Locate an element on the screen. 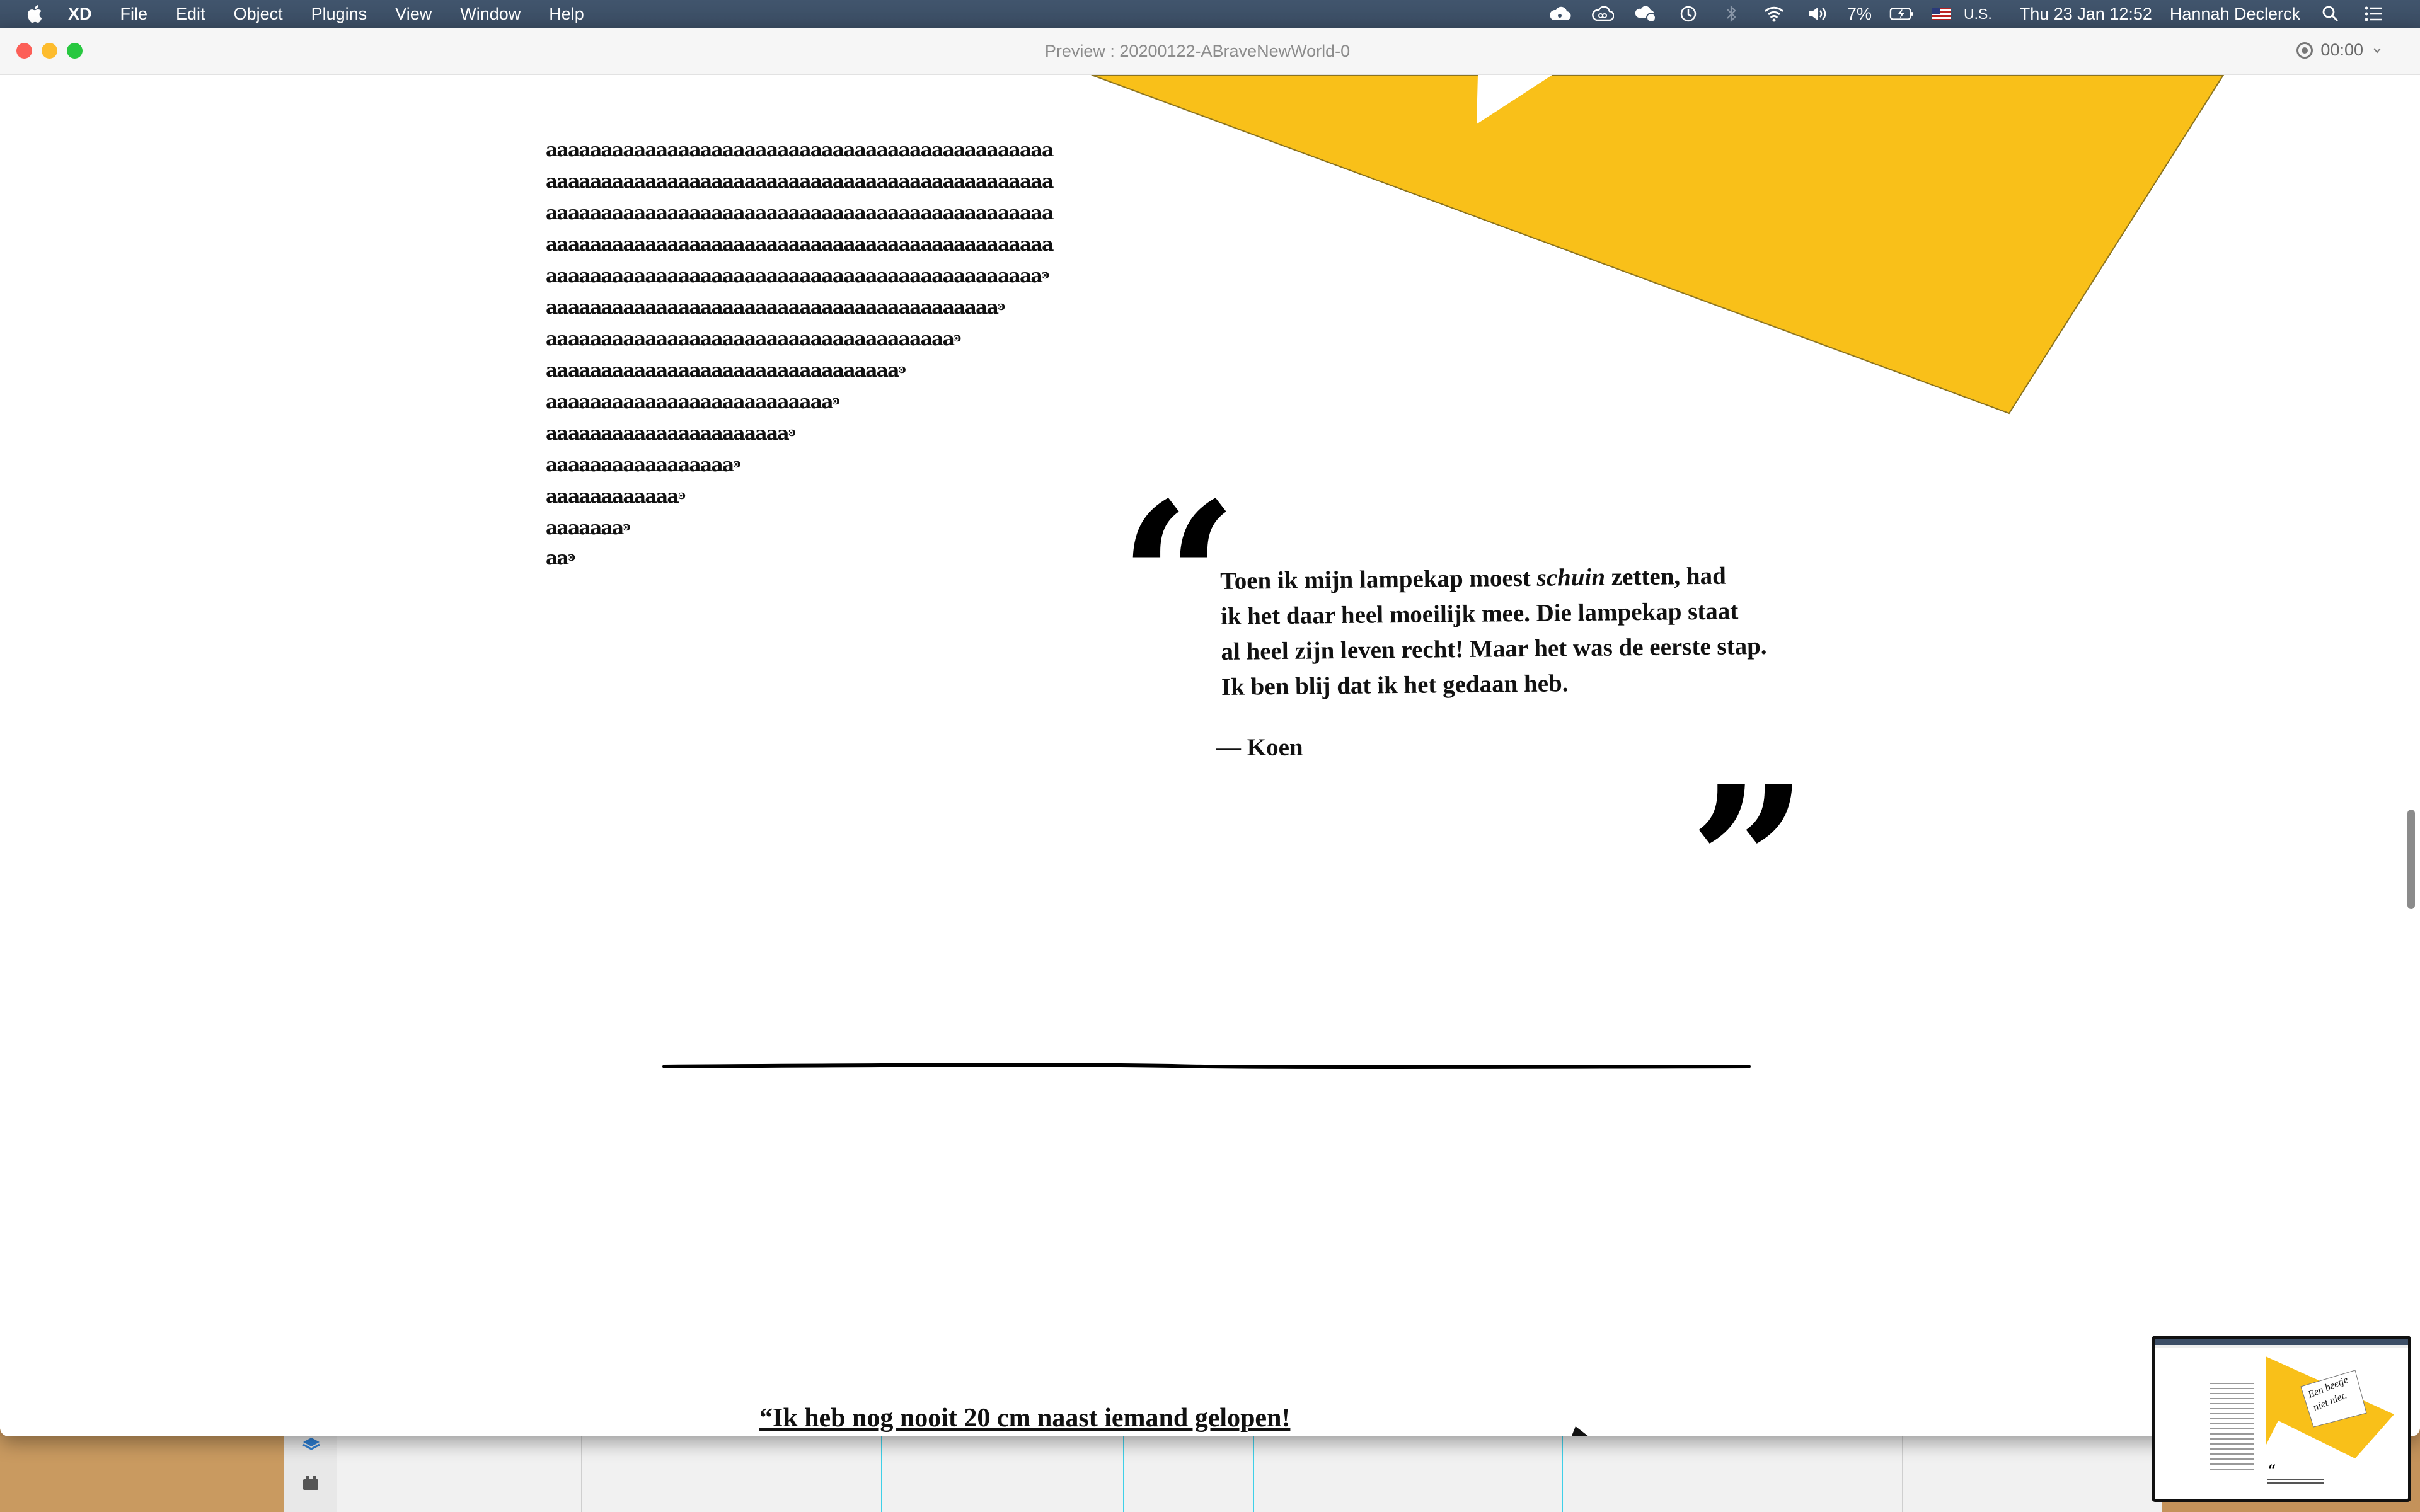 The height and width of the screenshot is (1512, 2420). chevron-down-icon is located at coordinates (2377, 50).